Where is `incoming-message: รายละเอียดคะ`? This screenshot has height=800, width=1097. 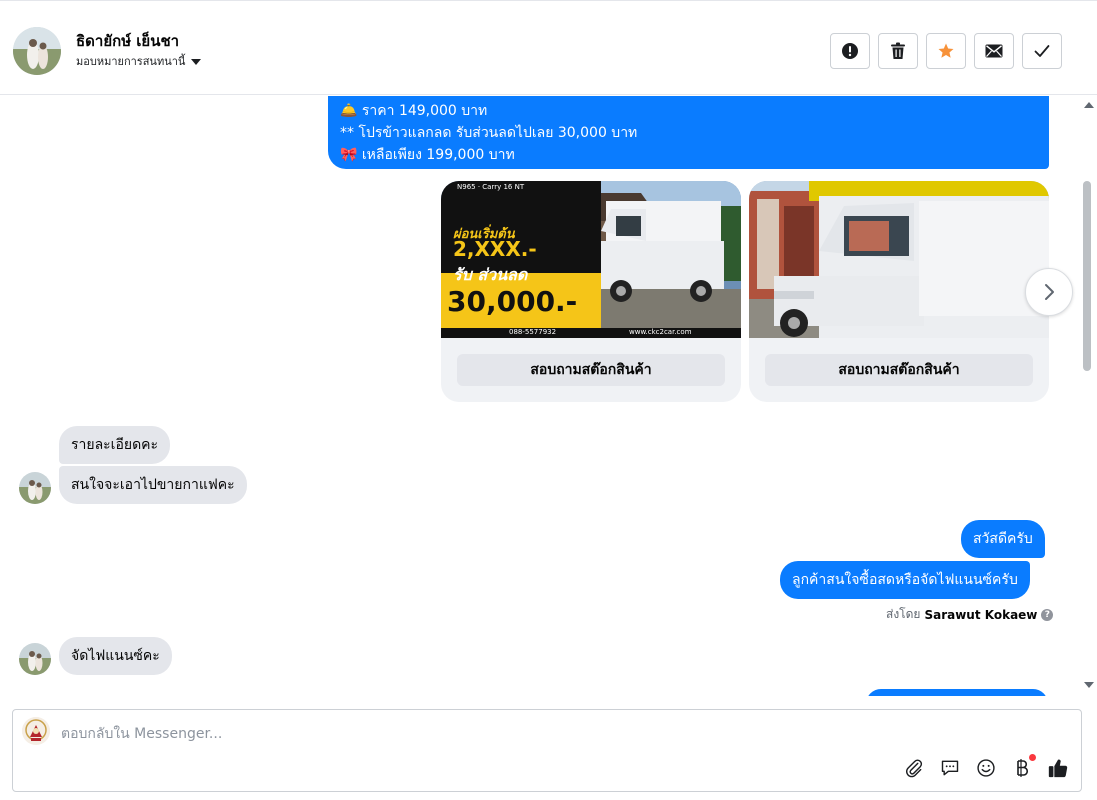 incoming-message: รายละเอียดคะ is located at coordinates (115, 445).